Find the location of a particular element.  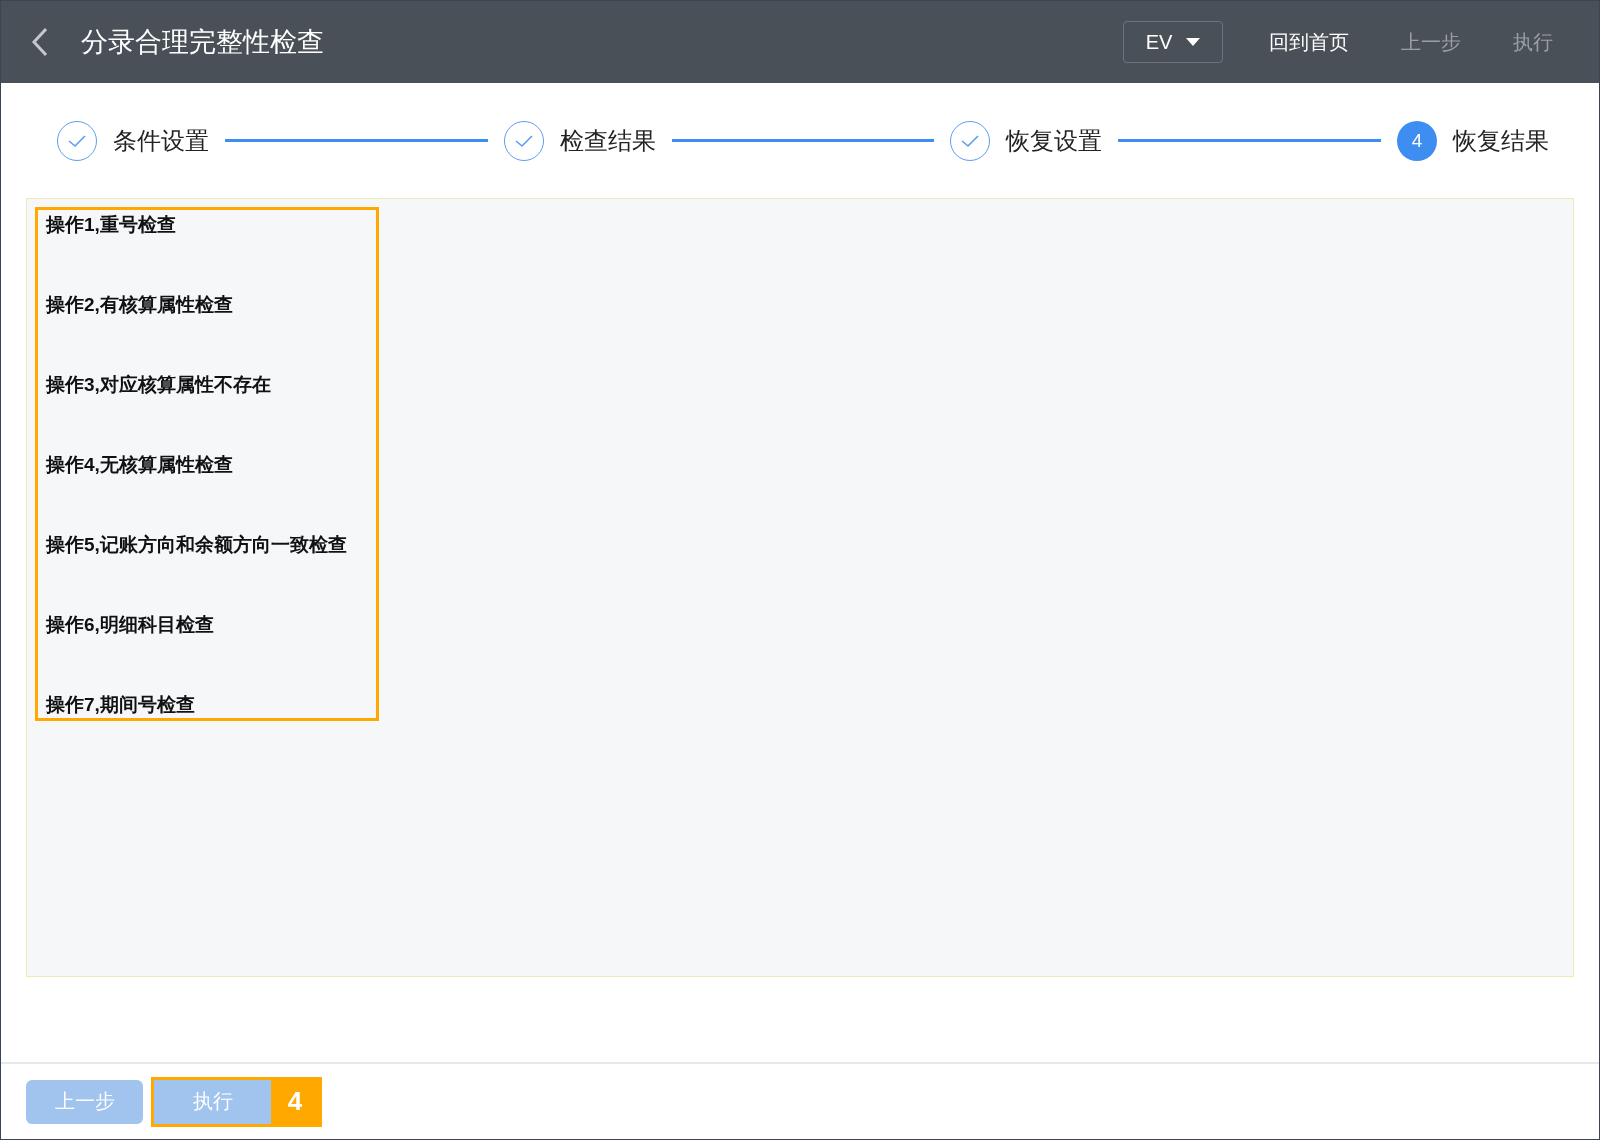

result-line: 操作1,重号检查 is located at coordinates (111, 225).